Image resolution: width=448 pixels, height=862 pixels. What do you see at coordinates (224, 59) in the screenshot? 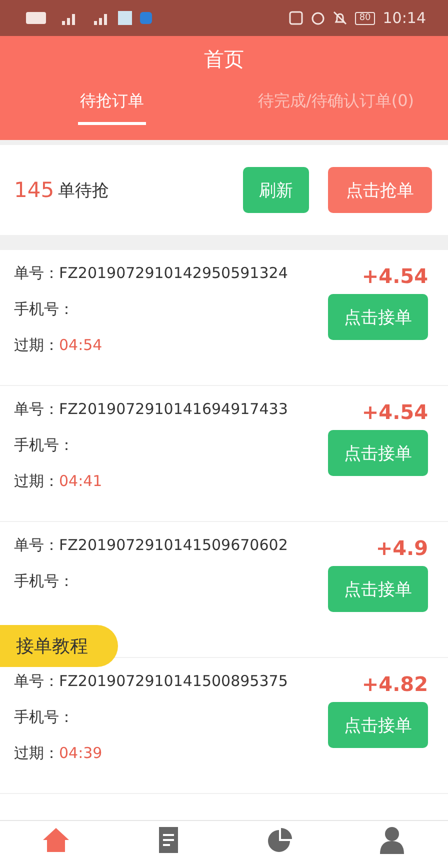
I see `page-title: 首页` at bounding box center [224, 59].